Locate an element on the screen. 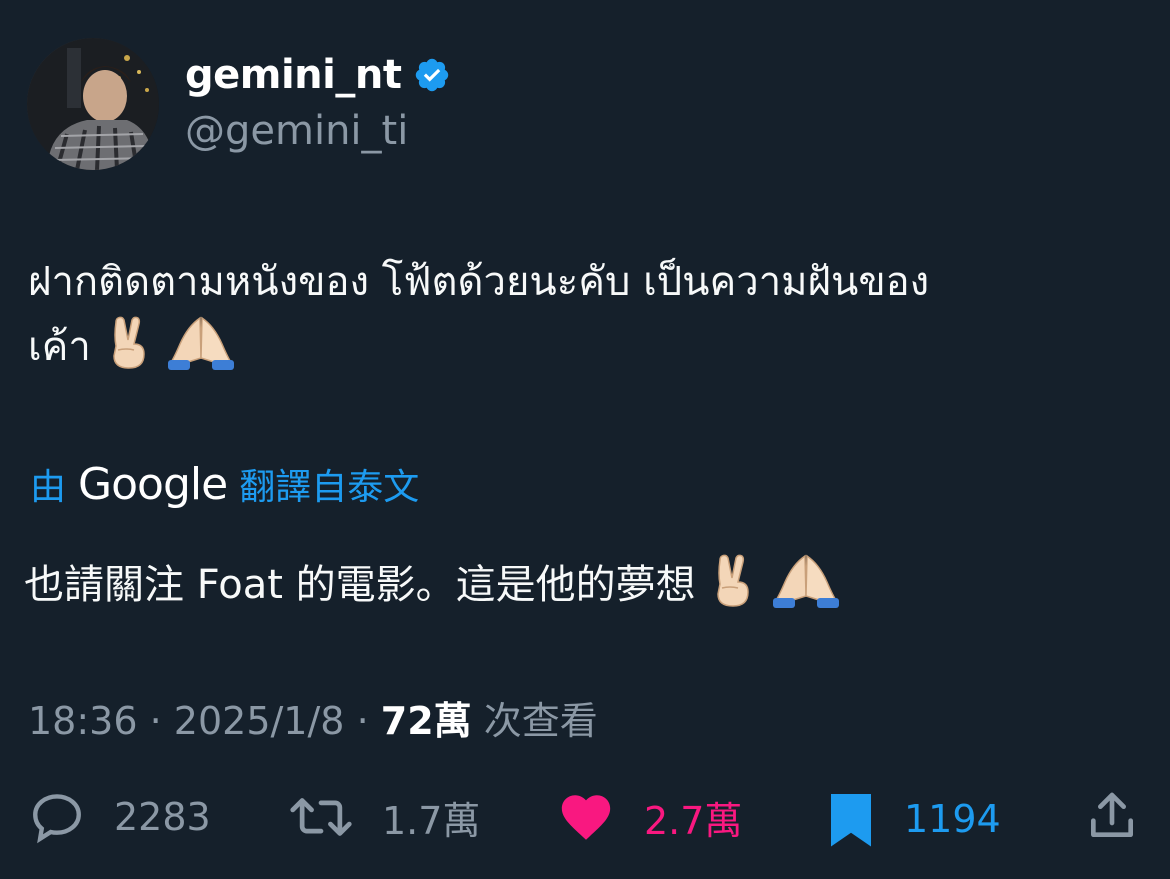  verified-badge-icon is located at coordinates (432, 75).